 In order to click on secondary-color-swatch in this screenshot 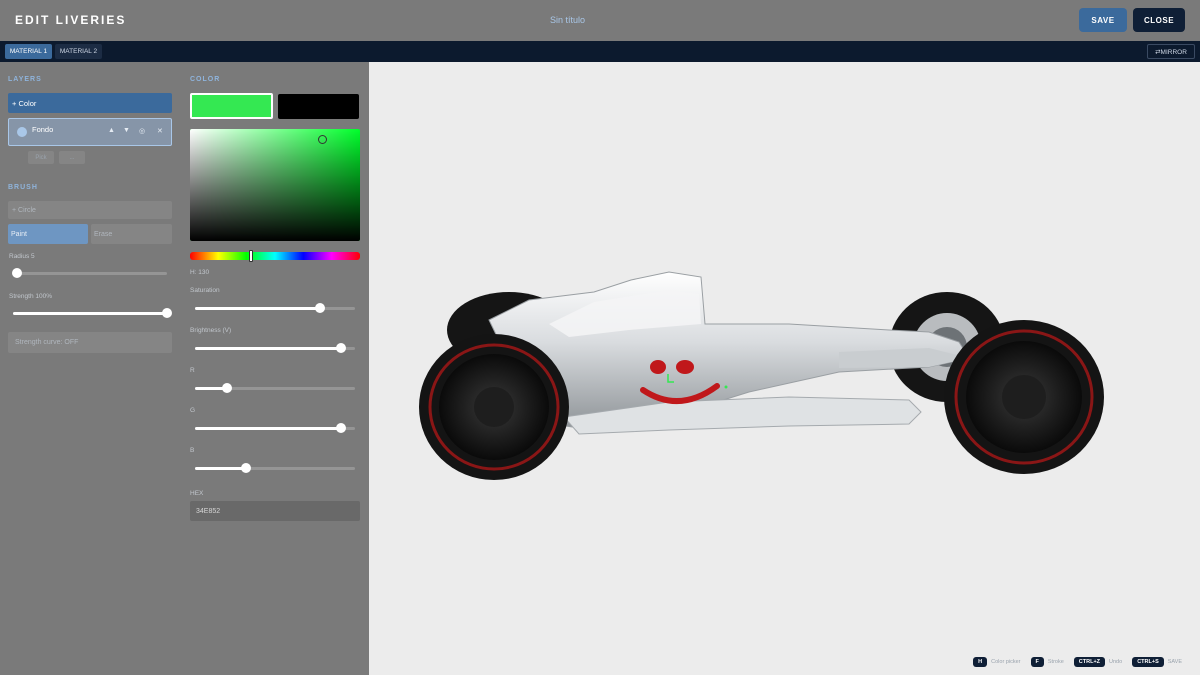, I will do `click(318, 106)`.